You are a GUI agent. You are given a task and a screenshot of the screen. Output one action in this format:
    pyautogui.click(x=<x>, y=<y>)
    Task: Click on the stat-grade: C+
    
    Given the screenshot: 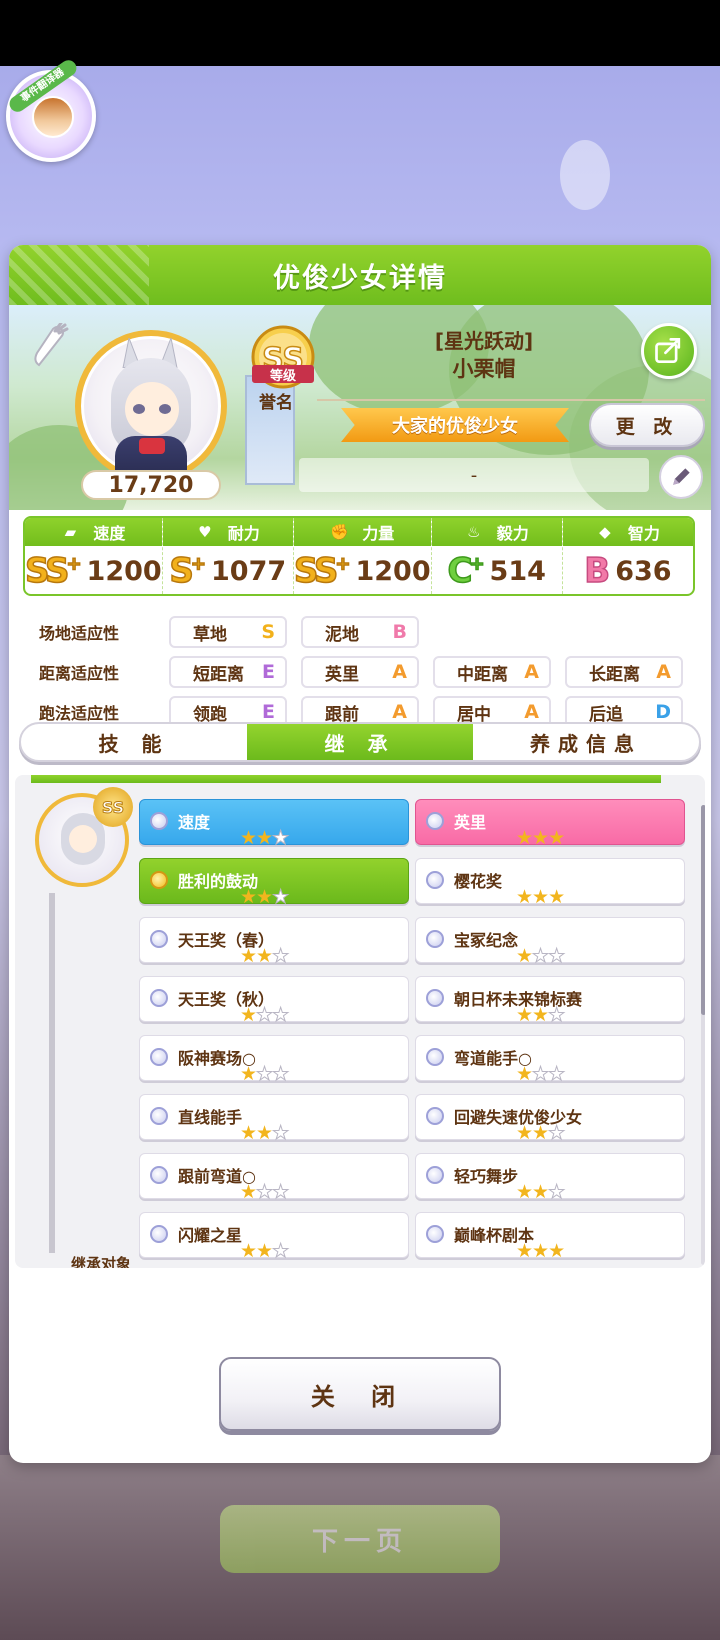 What is the action you would take?
    pyautogui.click(x=466, y=571)
    